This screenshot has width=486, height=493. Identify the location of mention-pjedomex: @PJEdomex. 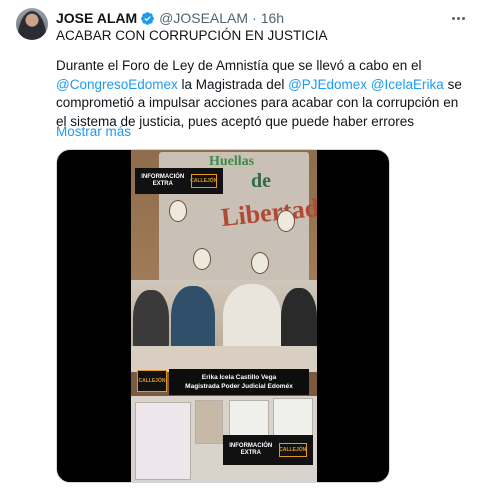
(327, 84).